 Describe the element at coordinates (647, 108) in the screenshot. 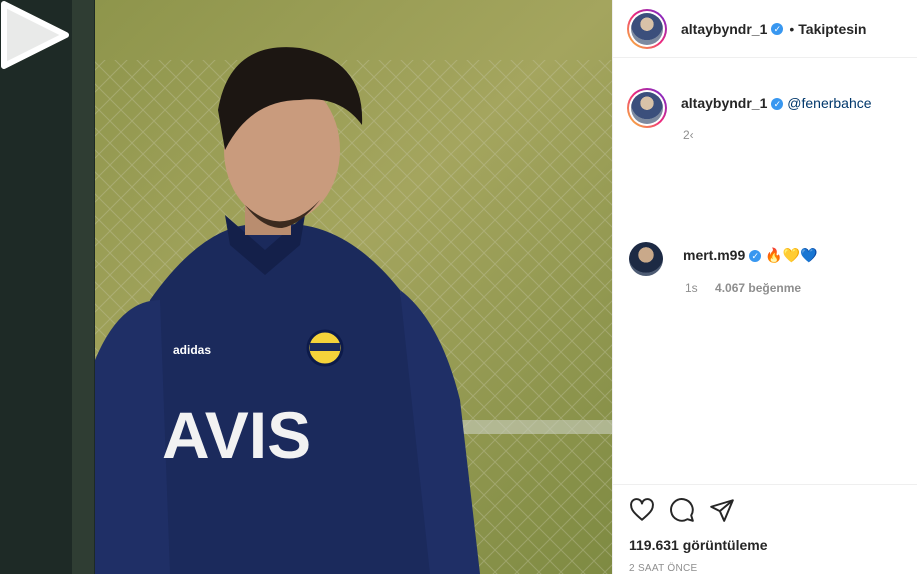

I see `caption-avatar` at that location.